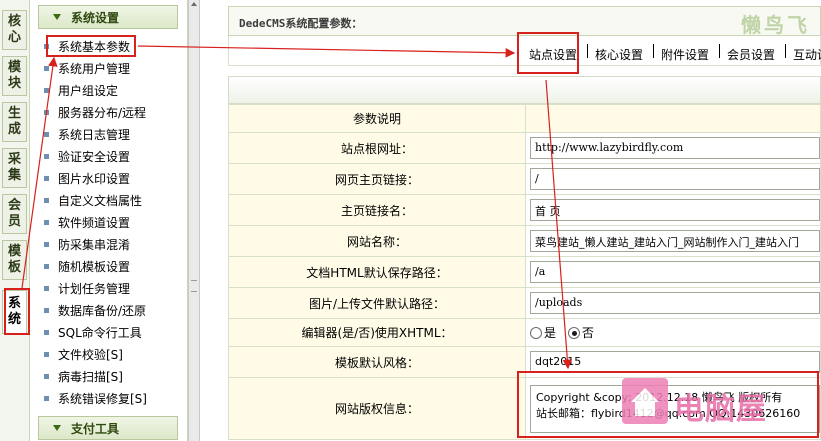 The width and height of the screenshot is (821, 441). I want to click on homepage-link-input: /, so click(675, 179).